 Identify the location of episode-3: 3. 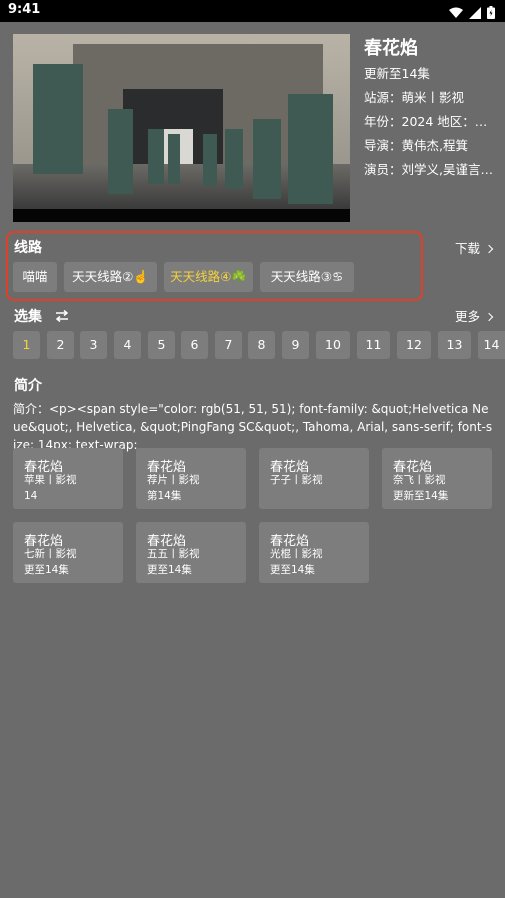
(93, 345).